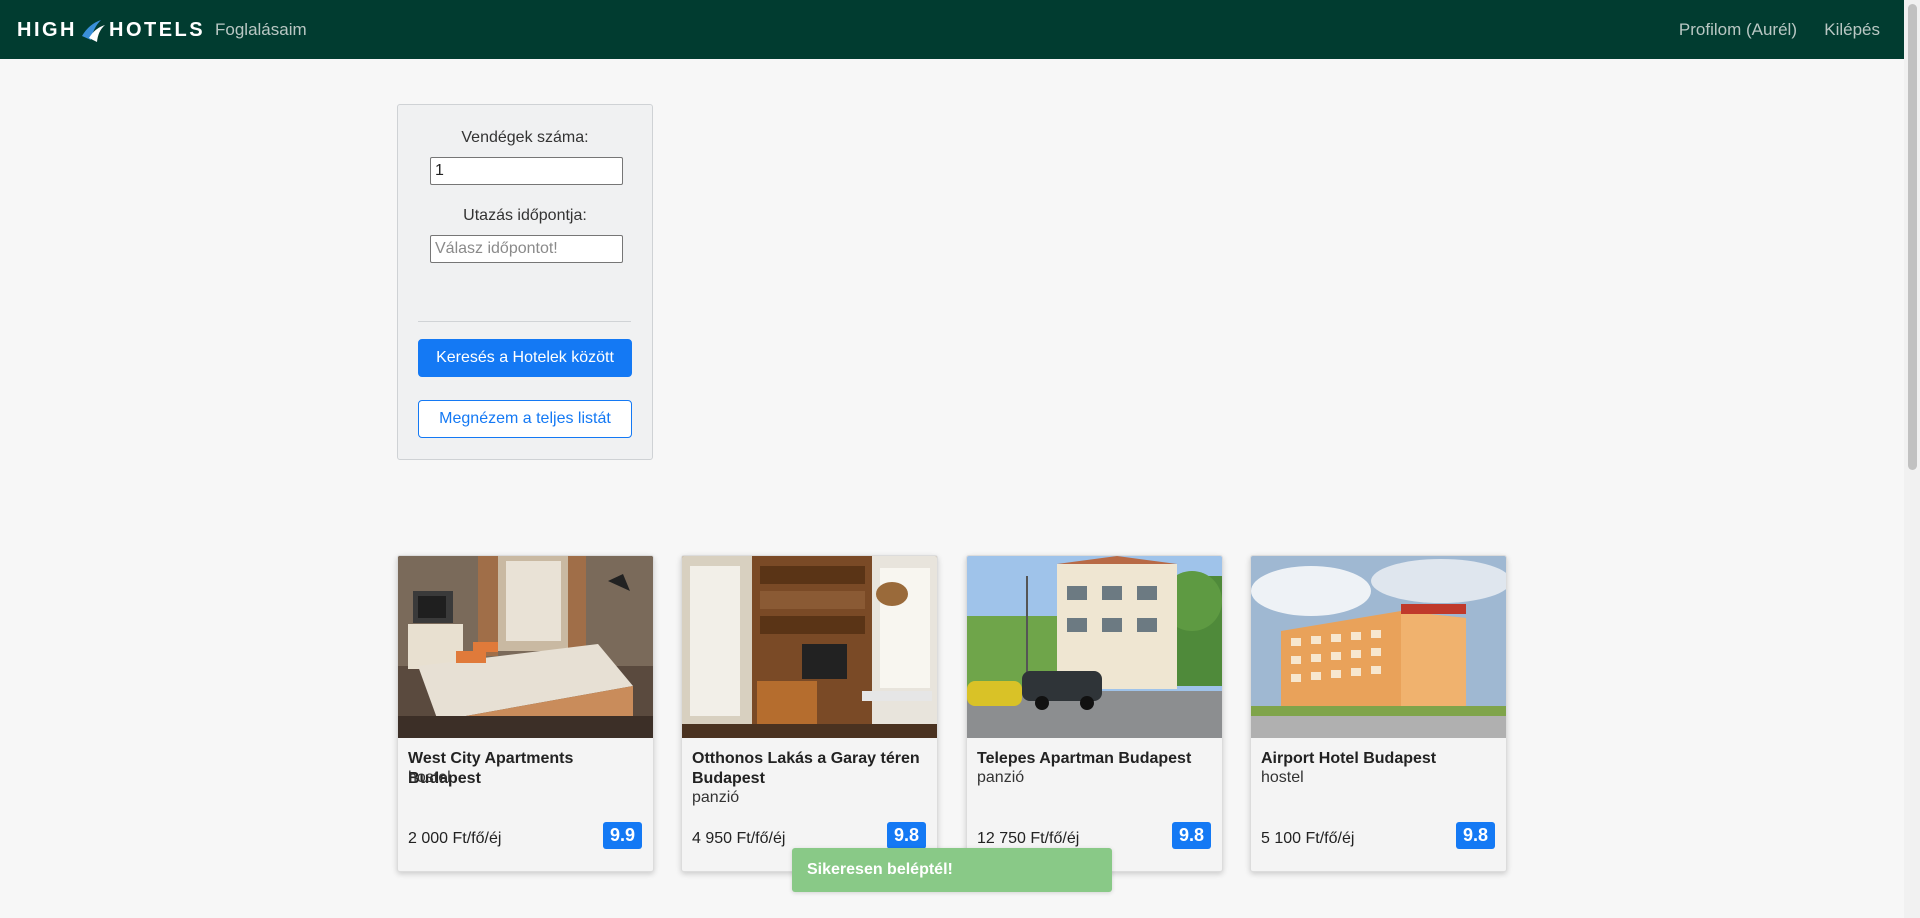  I want to click on hotel-name: Otthonos Lakás a Garay téren Budapest, so click(810, 769).